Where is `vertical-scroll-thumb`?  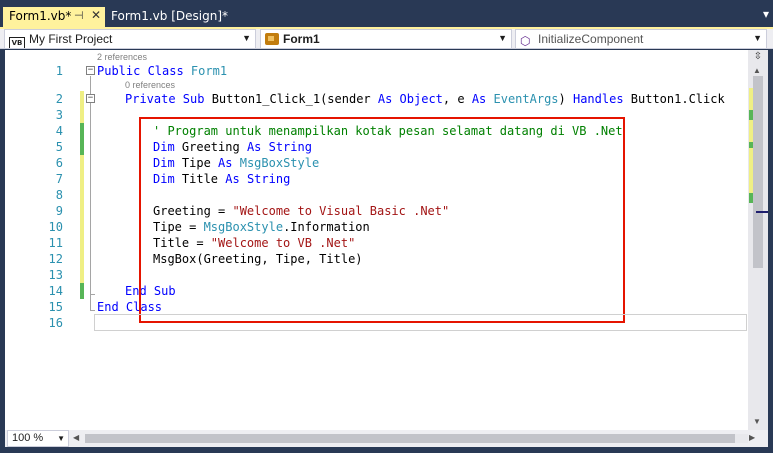
vertical-scroll-thumb is located at coordinates (758, 172).